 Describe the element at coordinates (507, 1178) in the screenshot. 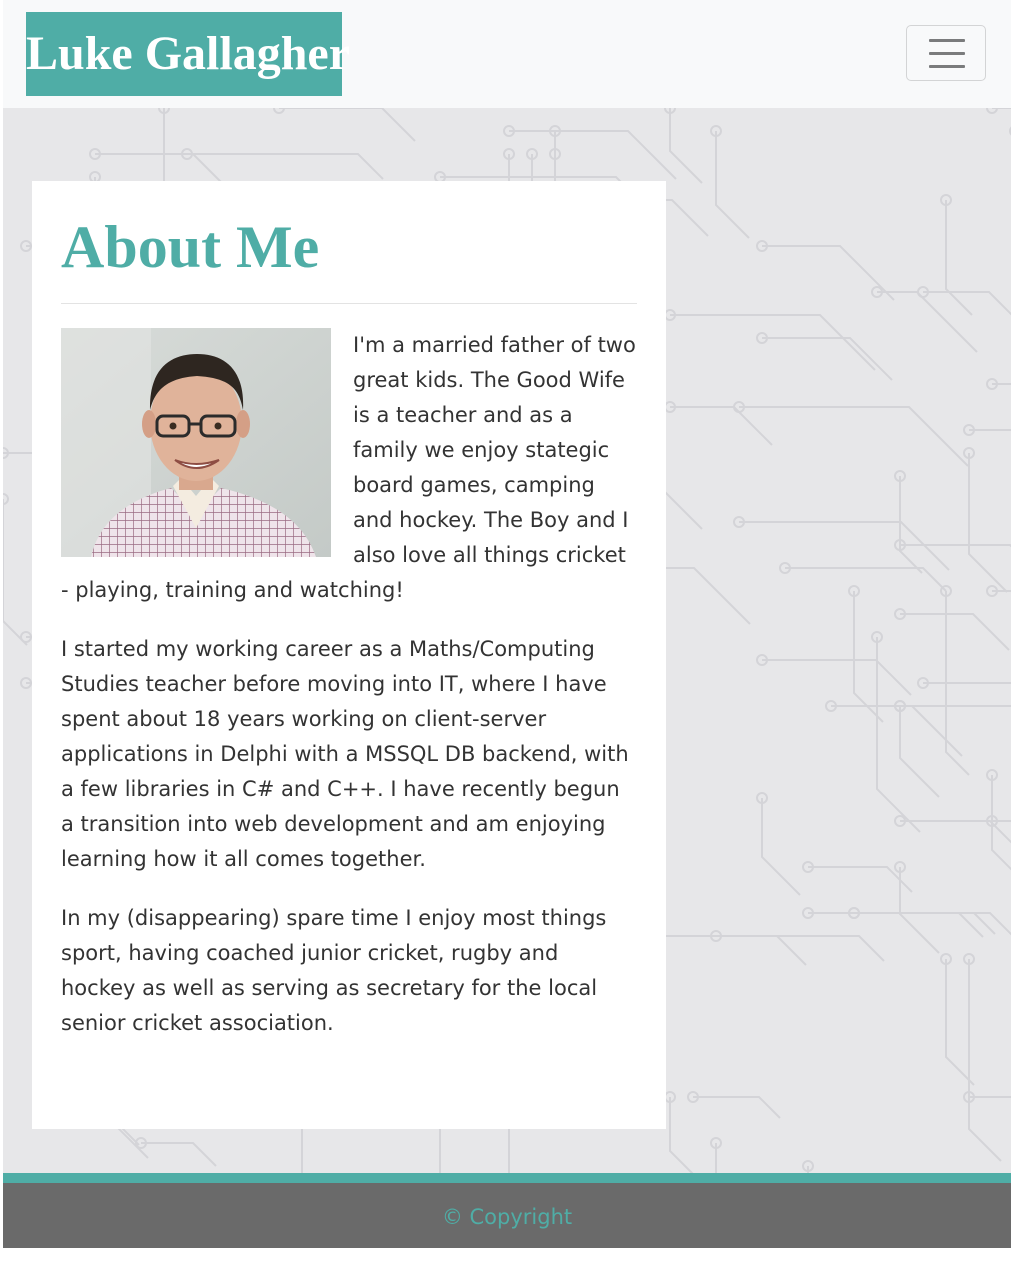

I see `footer-accent-line` at that location.